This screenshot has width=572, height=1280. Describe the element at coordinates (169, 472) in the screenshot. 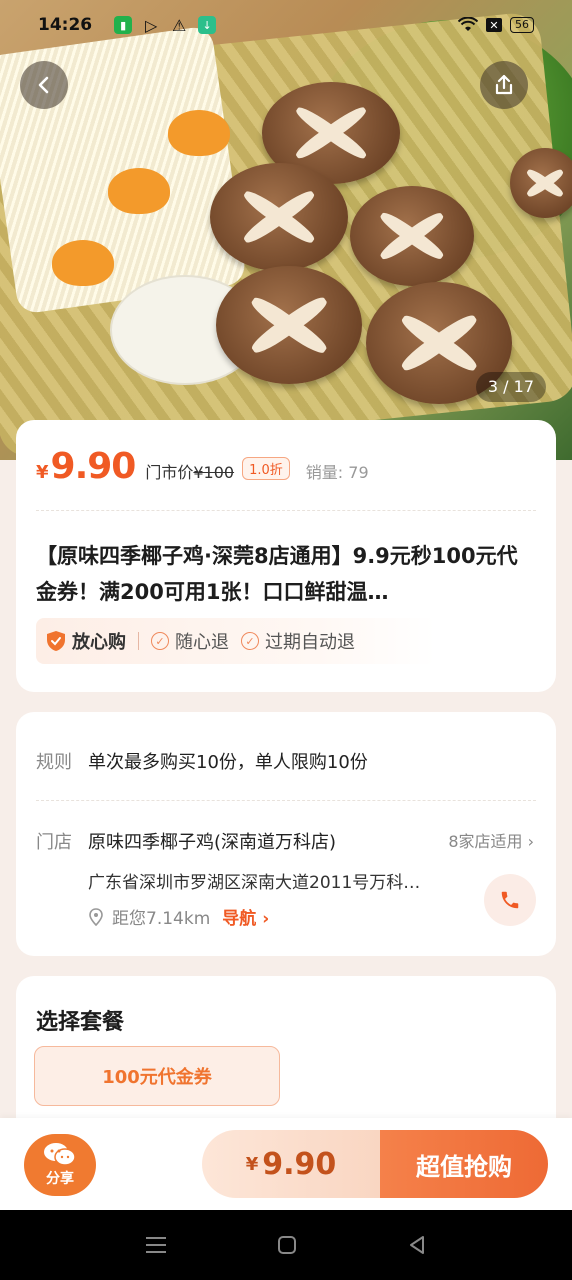

I see `original-price-label: 门市价` at that location.